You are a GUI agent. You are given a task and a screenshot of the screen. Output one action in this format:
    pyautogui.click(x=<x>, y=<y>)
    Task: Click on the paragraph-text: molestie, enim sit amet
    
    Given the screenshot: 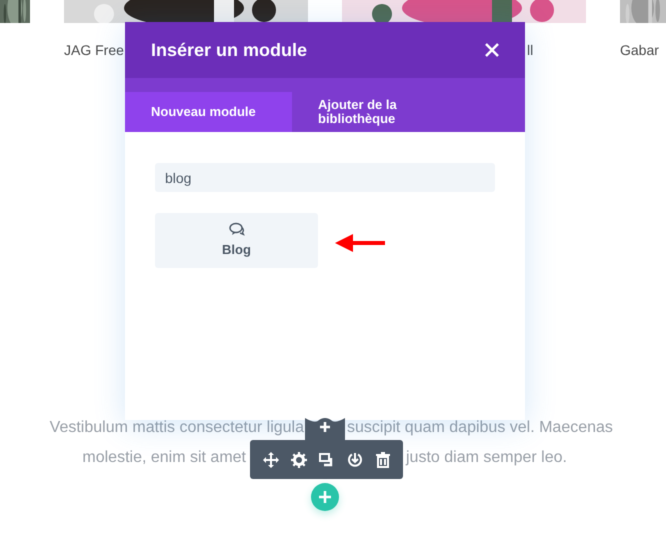 What is the action you would take?
    pyautogui.click(x=163, y=458)
    